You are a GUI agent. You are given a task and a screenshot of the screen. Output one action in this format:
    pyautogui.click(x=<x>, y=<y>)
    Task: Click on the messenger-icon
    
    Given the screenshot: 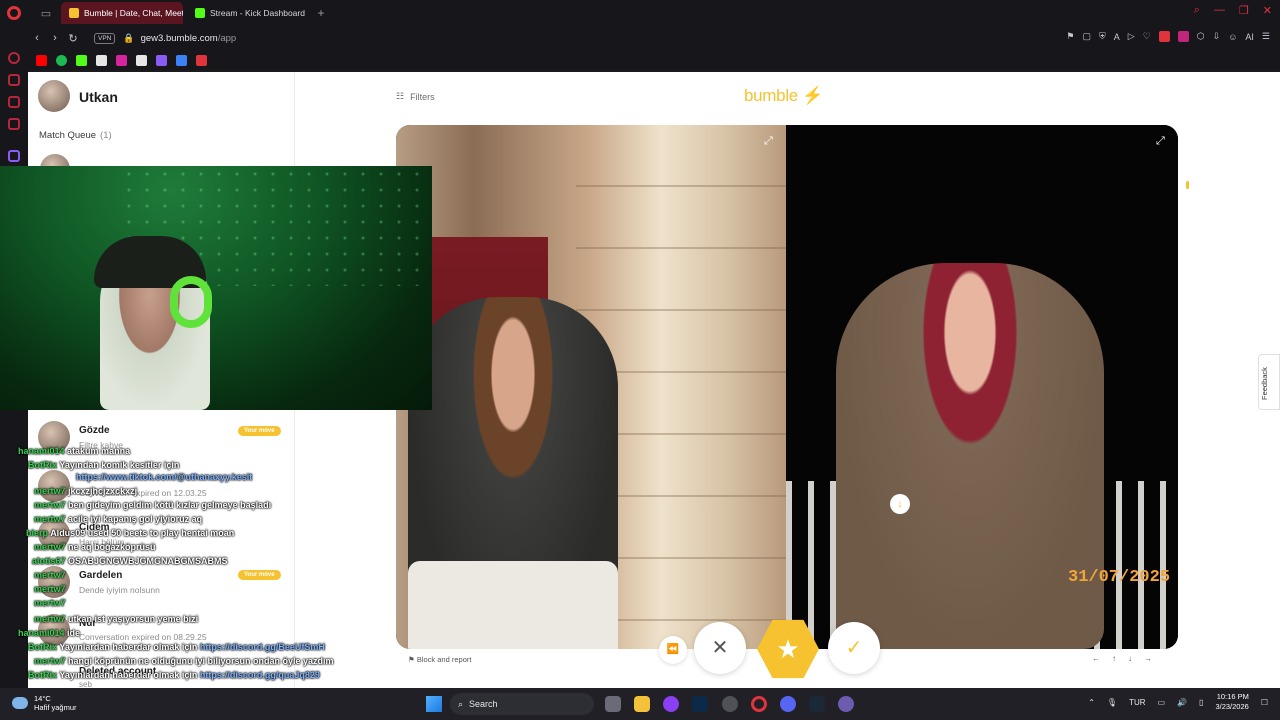 What is the action you would take?
    pyautogui.click(x=14, y=102)
    